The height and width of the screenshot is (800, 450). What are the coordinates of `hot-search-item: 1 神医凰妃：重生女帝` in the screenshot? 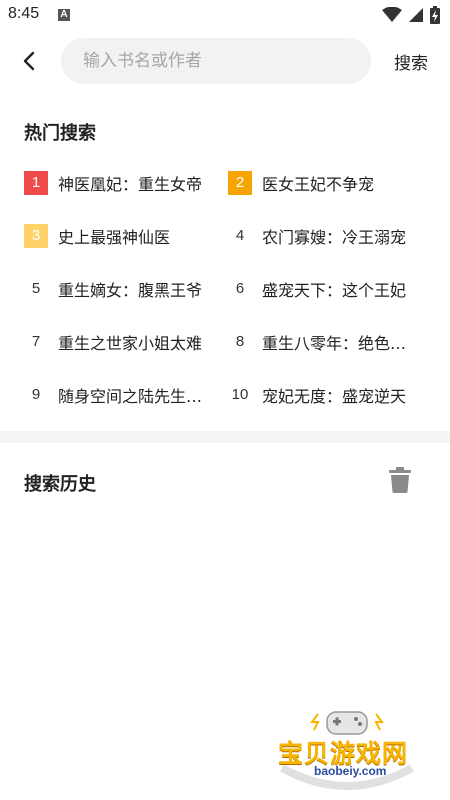 It's located at (124, 183).